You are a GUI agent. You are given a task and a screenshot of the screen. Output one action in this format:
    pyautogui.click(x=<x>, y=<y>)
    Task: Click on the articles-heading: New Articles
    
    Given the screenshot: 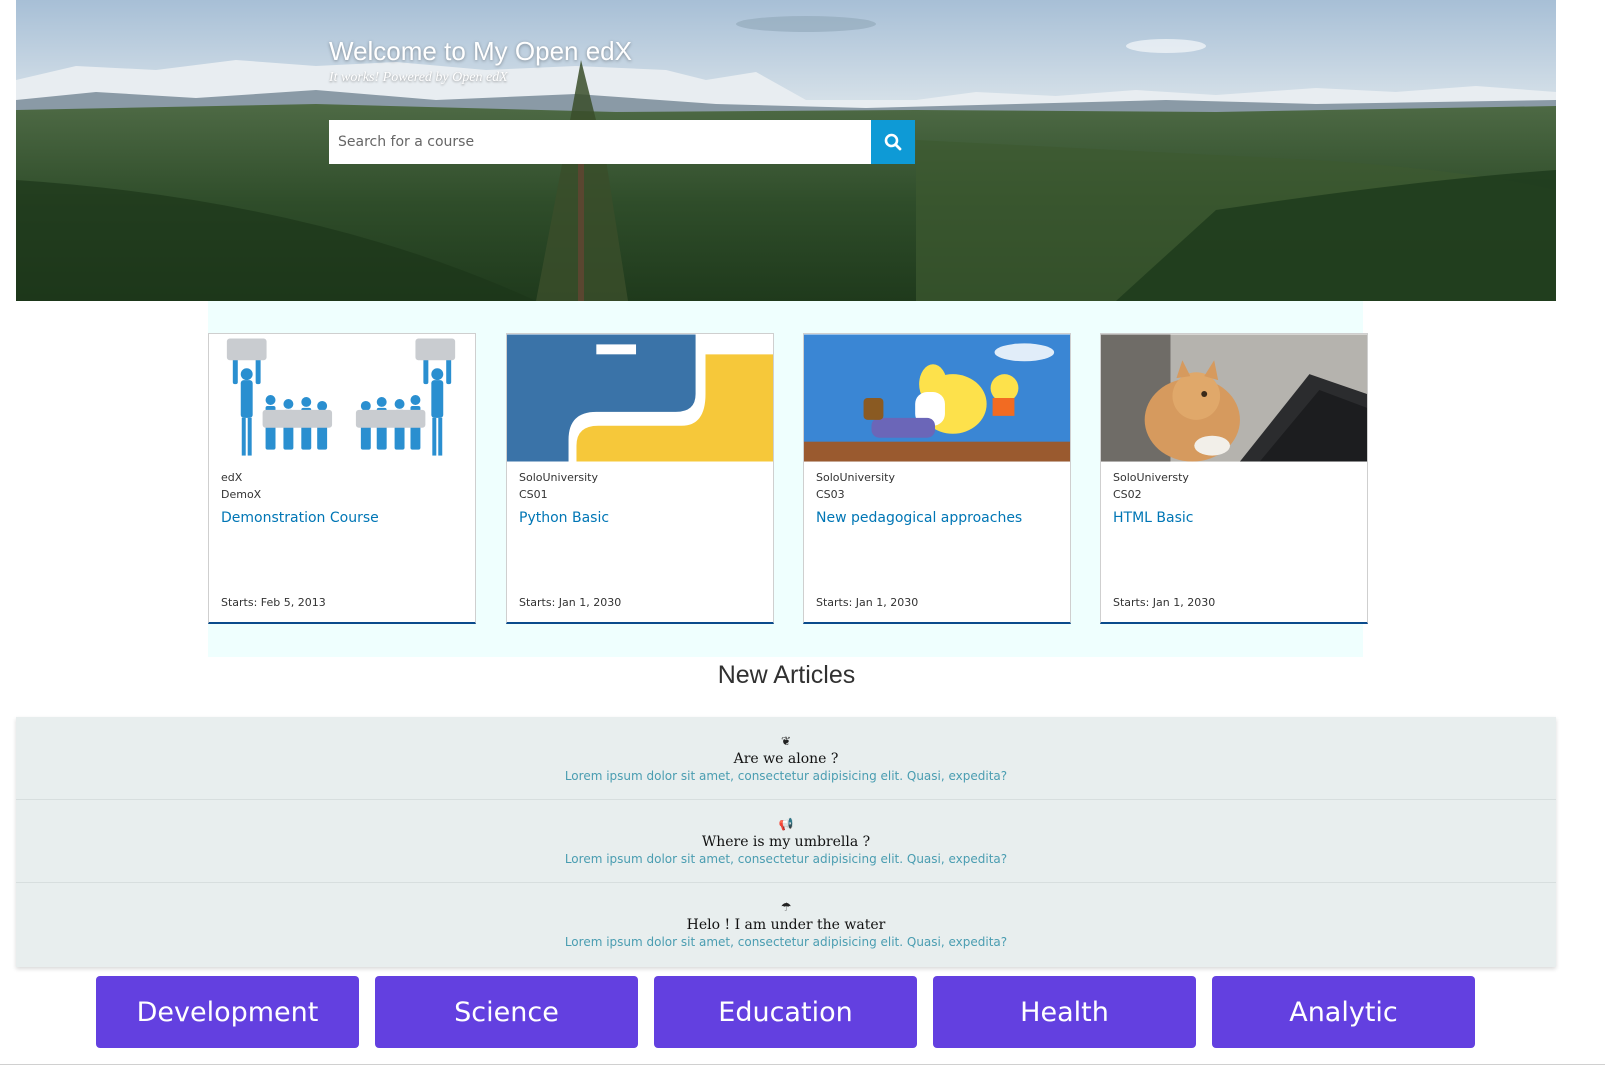 What is the action you would take?
    pyautogui.click(x=786, y=675)
    